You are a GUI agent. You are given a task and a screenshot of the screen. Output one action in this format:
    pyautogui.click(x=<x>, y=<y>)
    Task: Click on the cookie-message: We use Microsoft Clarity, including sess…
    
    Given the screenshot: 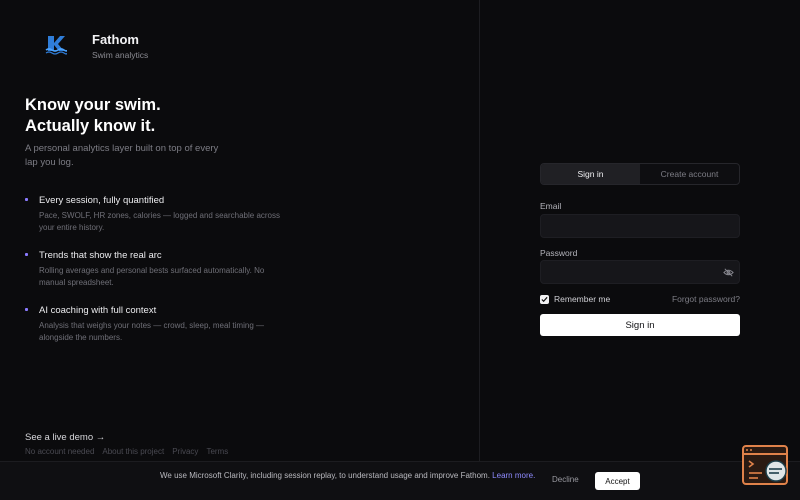 What is the action you would take?
    pyautogui.click(x=350, y=475)
    